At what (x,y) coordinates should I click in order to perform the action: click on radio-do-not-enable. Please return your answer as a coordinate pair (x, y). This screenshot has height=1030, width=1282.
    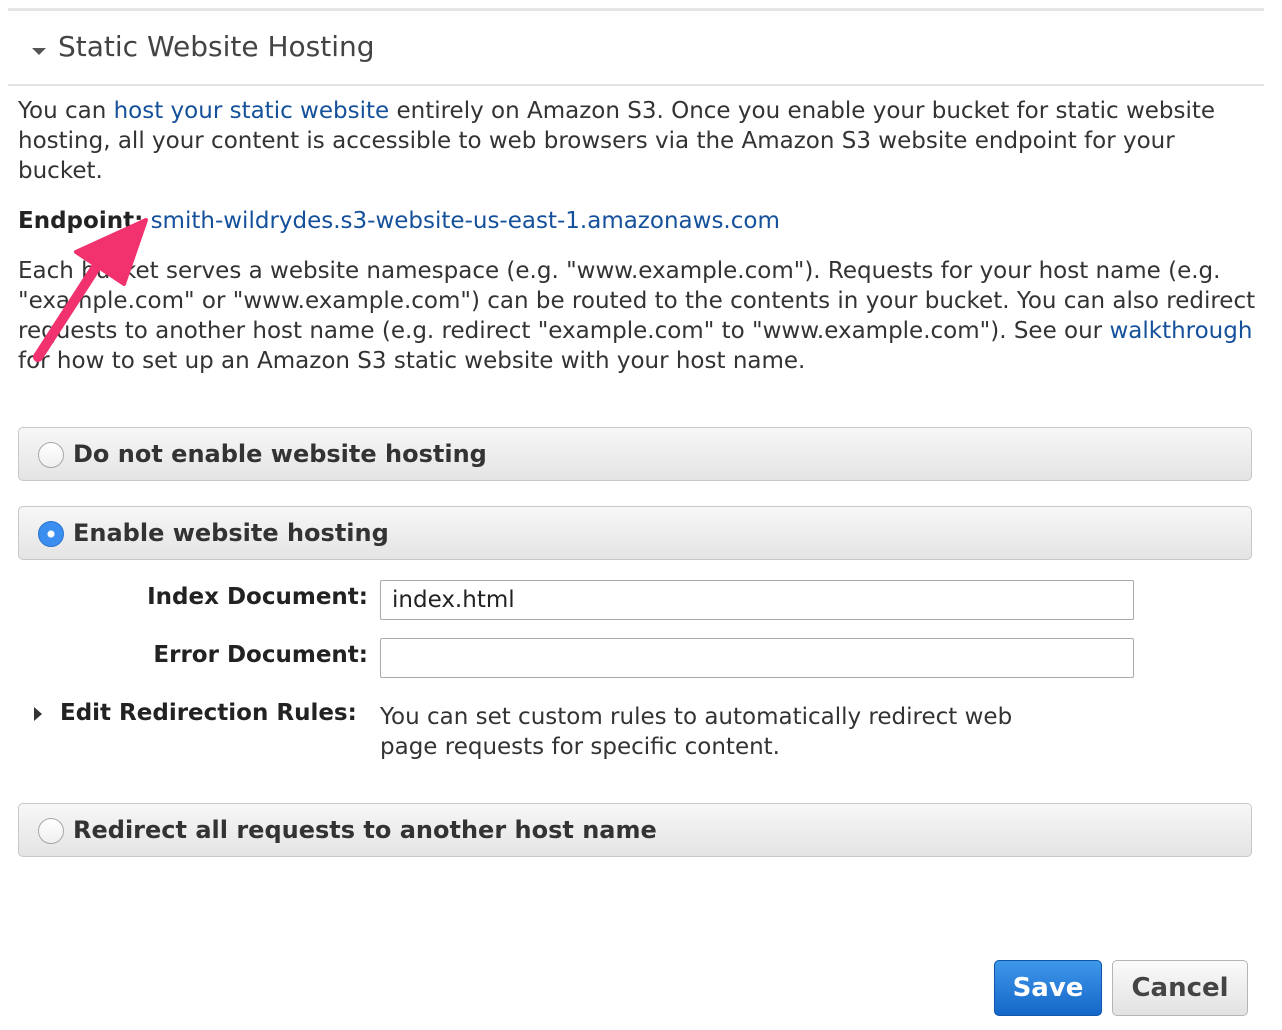
    Looking at the image, I should click on (51, 455).